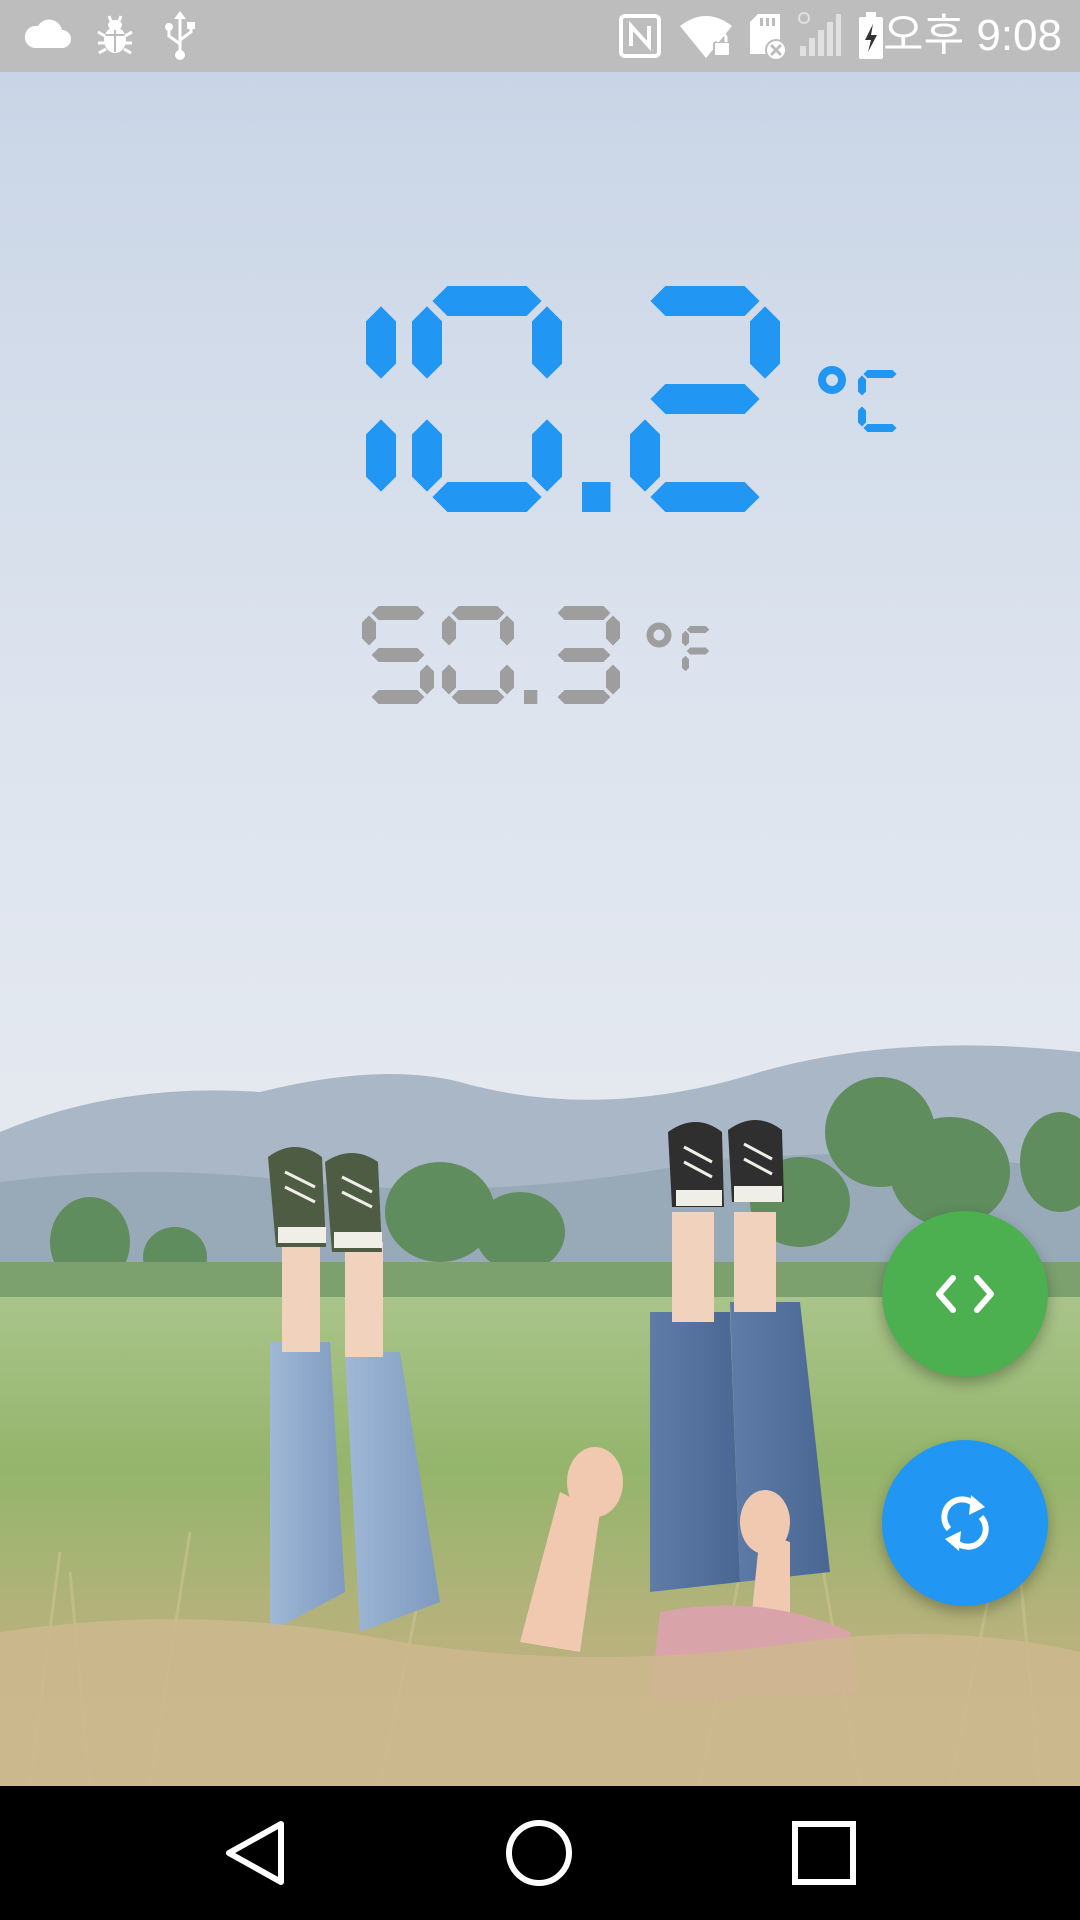 The width and height of the screenshot is (1080, 1920). What do you see at coordinates (871, 36) in the screenshot?
I see `battery-charging-icon` at bounding box center [871, 36].